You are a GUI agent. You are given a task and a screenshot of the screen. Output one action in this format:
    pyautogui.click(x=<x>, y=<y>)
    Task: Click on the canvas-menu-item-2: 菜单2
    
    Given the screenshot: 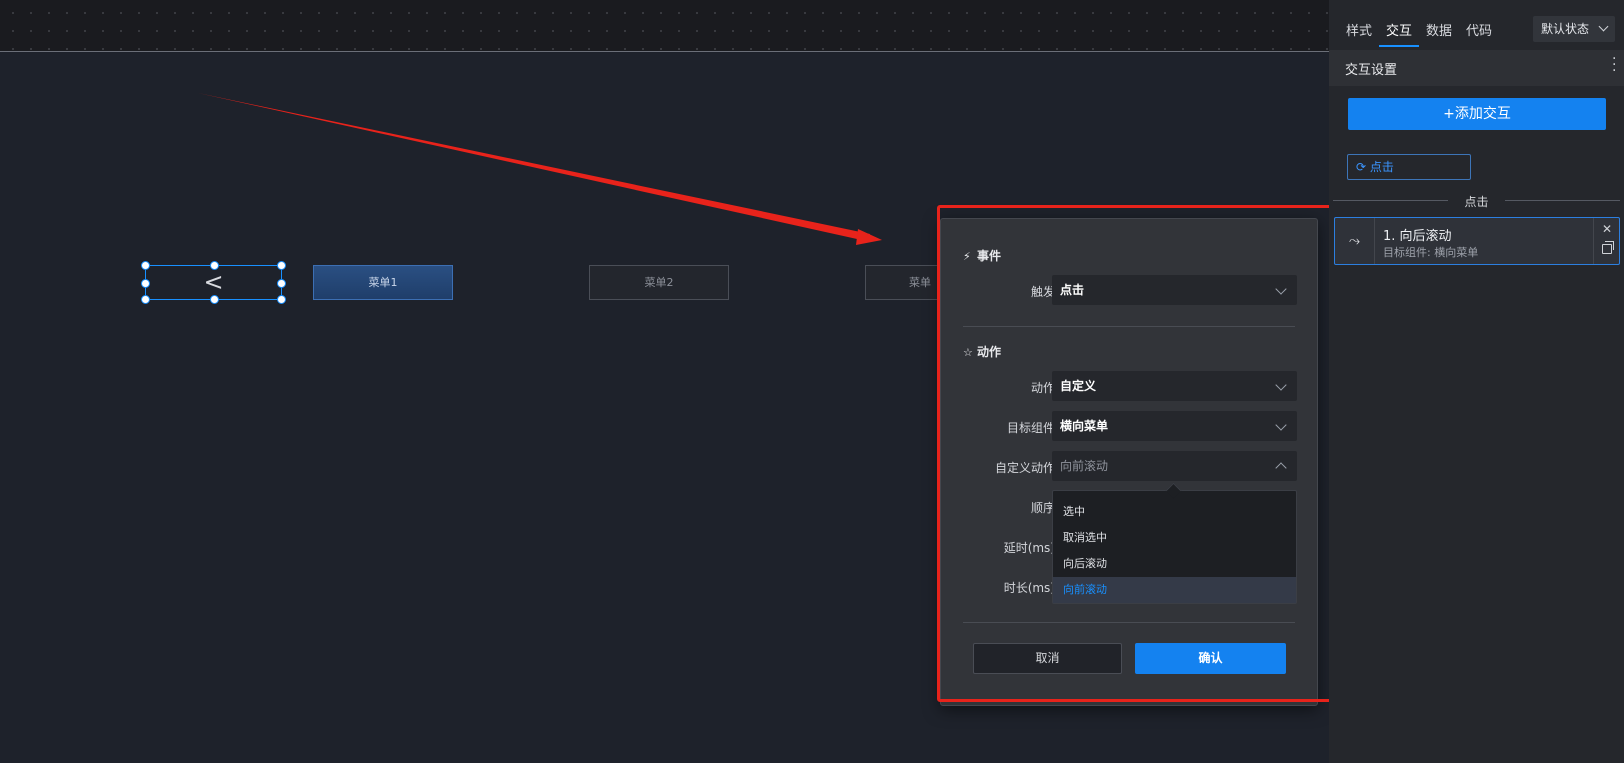 What is the action you would take?
    pyautogui.click(x=659, y=282)
    